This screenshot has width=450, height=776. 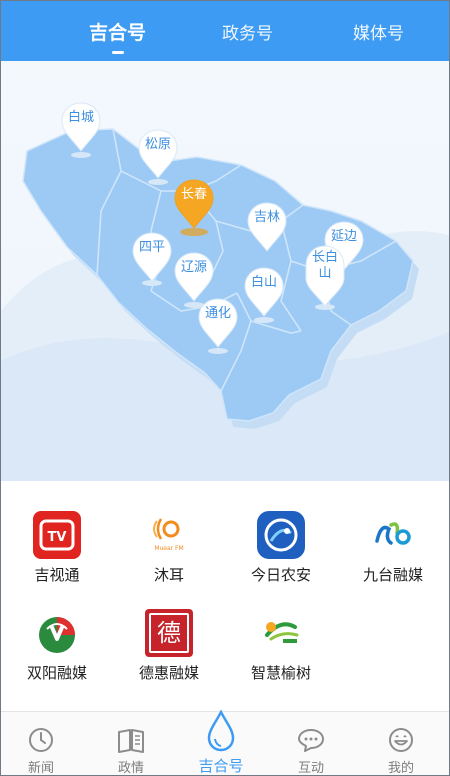 I want to click on nongan-icon, so click(x=281, y=535).